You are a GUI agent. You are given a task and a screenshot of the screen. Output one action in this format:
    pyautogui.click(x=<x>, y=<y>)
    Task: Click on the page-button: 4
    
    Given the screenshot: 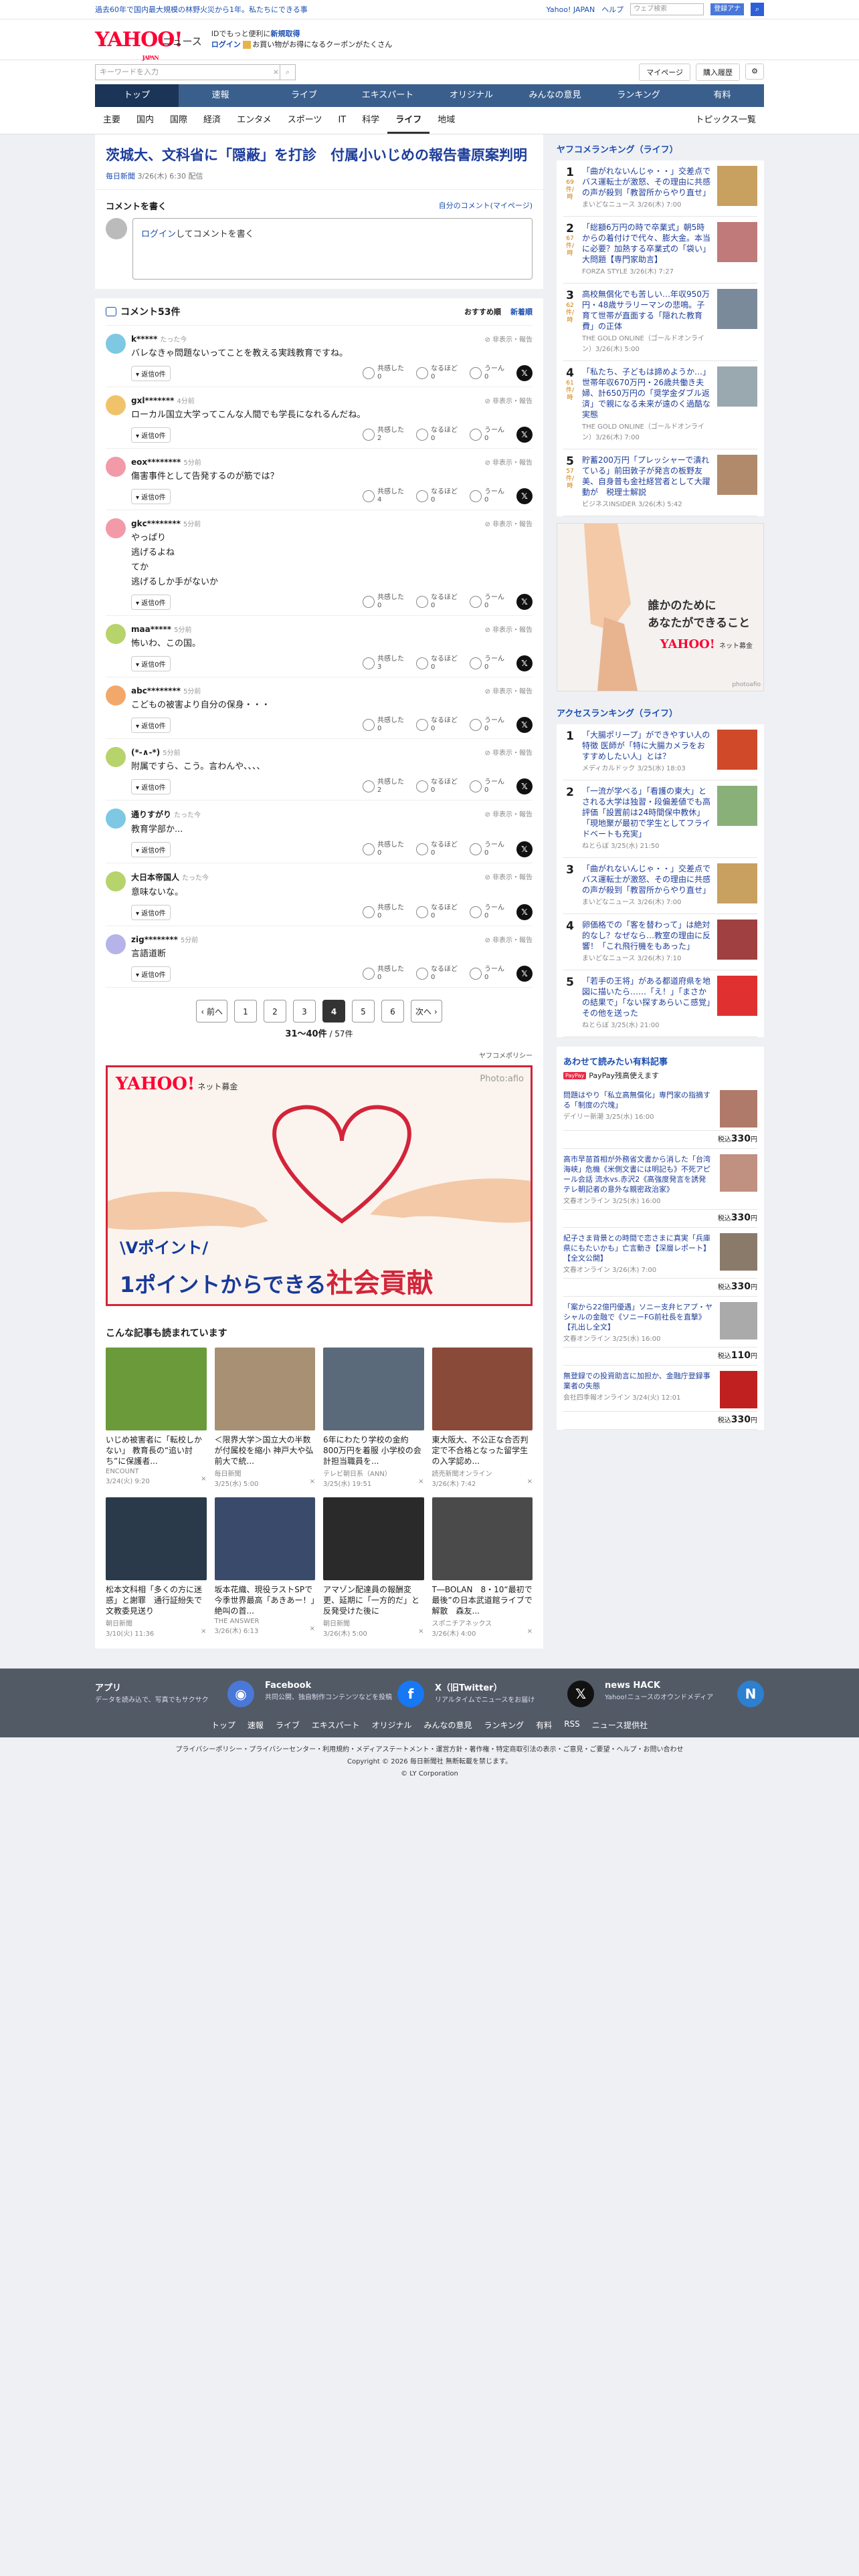 What is the action you would take?
    pyautogui.click(x=333, y=1012)
    